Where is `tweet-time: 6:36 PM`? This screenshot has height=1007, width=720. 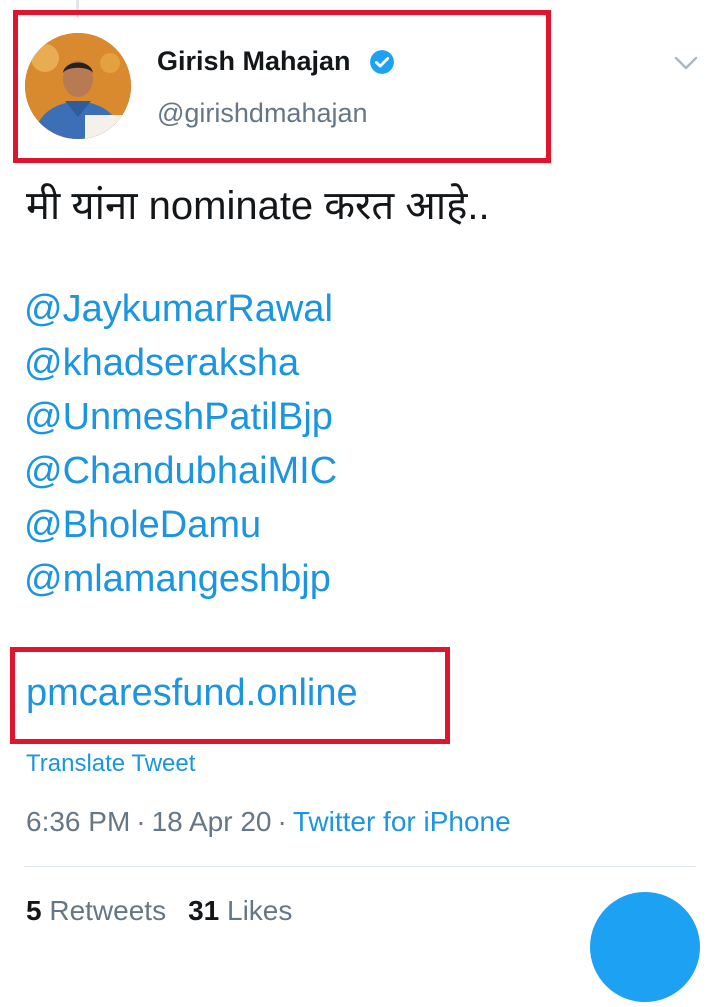 tweet-time: 6:36 PM is located at coordinates (78, 821).